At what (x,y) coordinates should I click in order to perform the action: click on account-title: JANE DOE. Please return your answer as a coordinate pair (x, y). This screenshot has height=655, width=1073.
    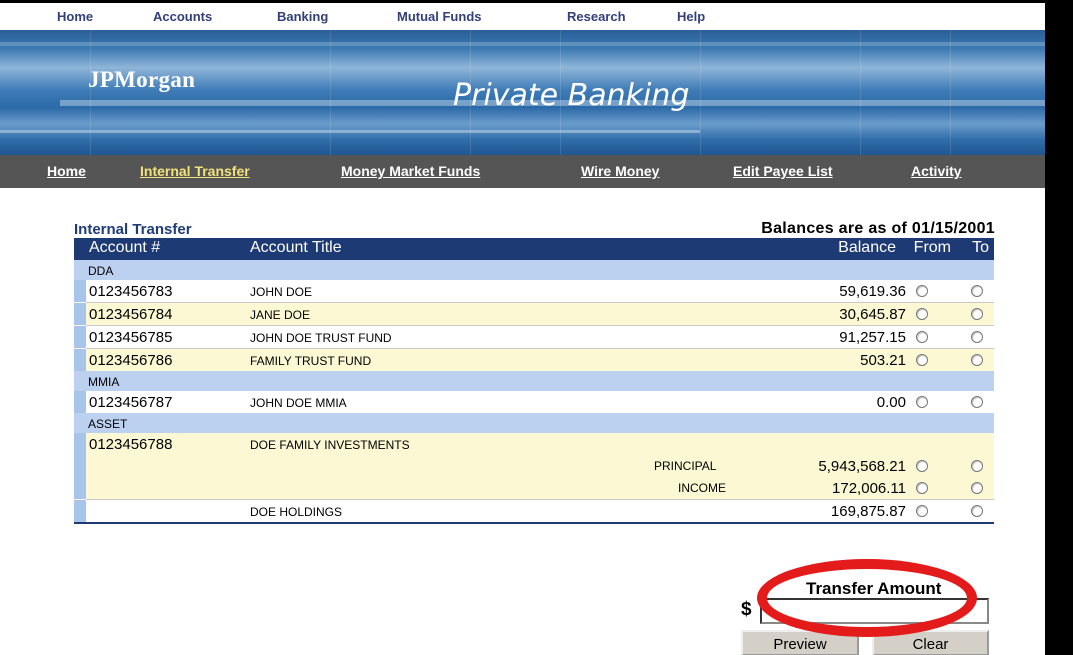
    Looking at the image, I should click on (280, 315).